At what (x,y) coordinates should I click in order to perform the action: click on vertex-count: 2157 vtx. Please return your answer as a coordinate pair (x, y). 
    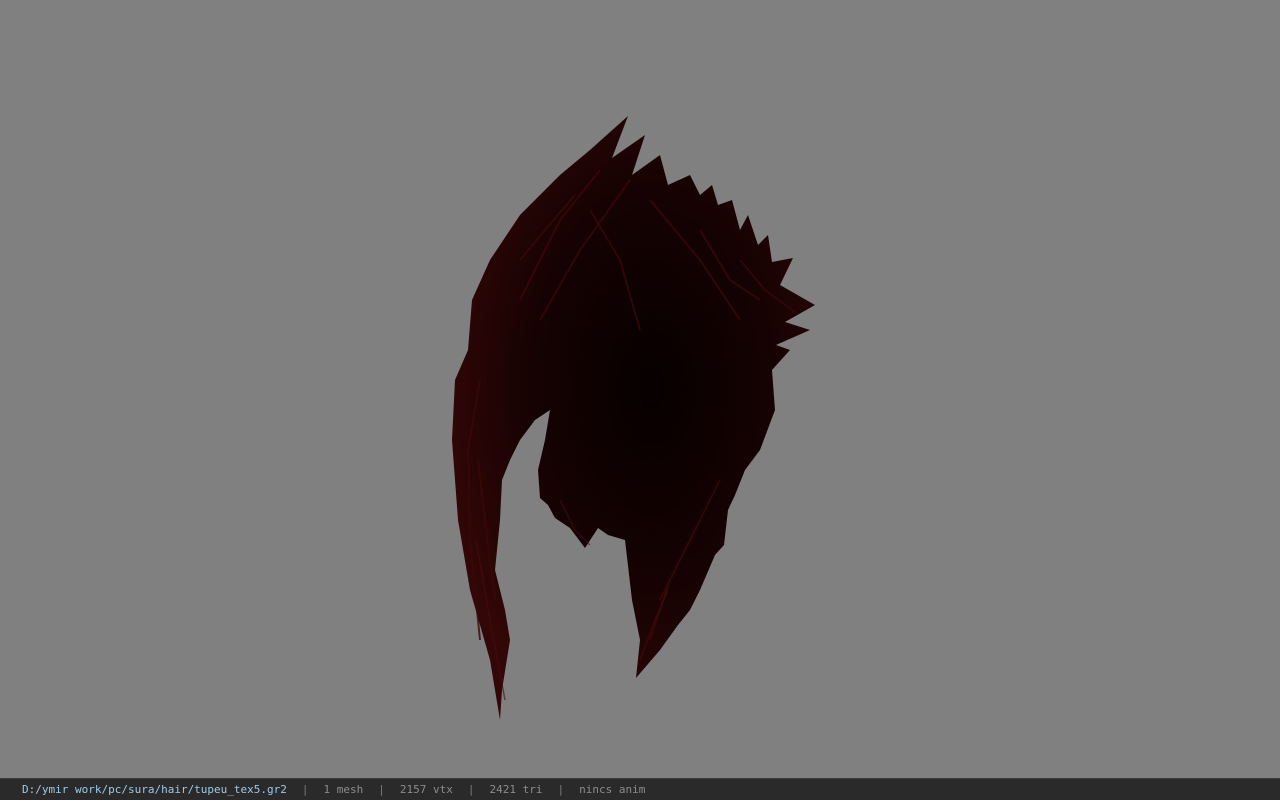
    Looking at the image, I should click on (426, 789).